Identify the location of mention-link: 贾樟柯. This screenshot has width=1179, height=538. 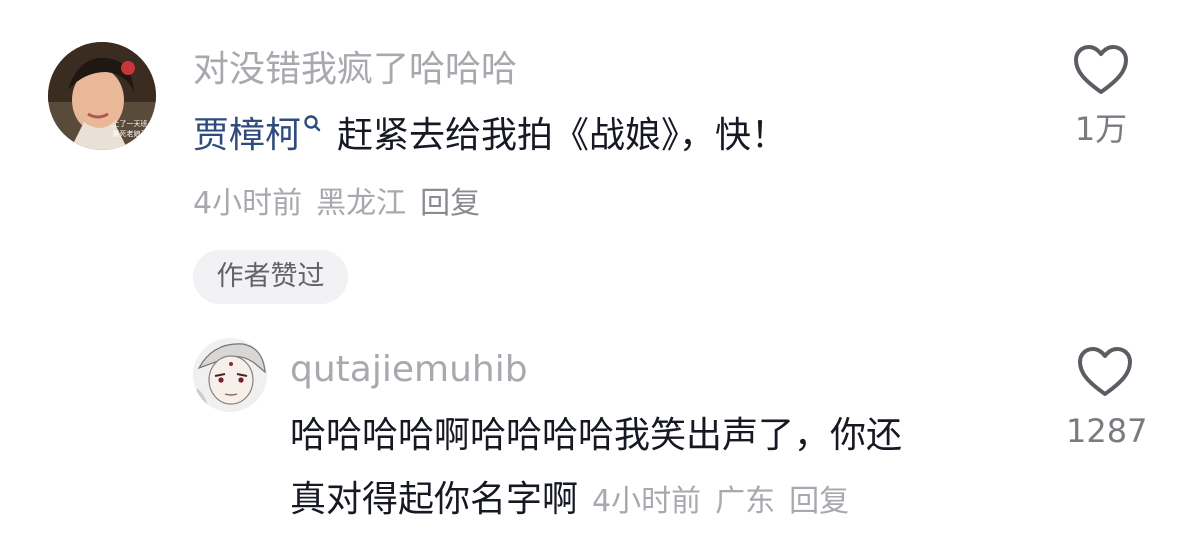
(265, 135).